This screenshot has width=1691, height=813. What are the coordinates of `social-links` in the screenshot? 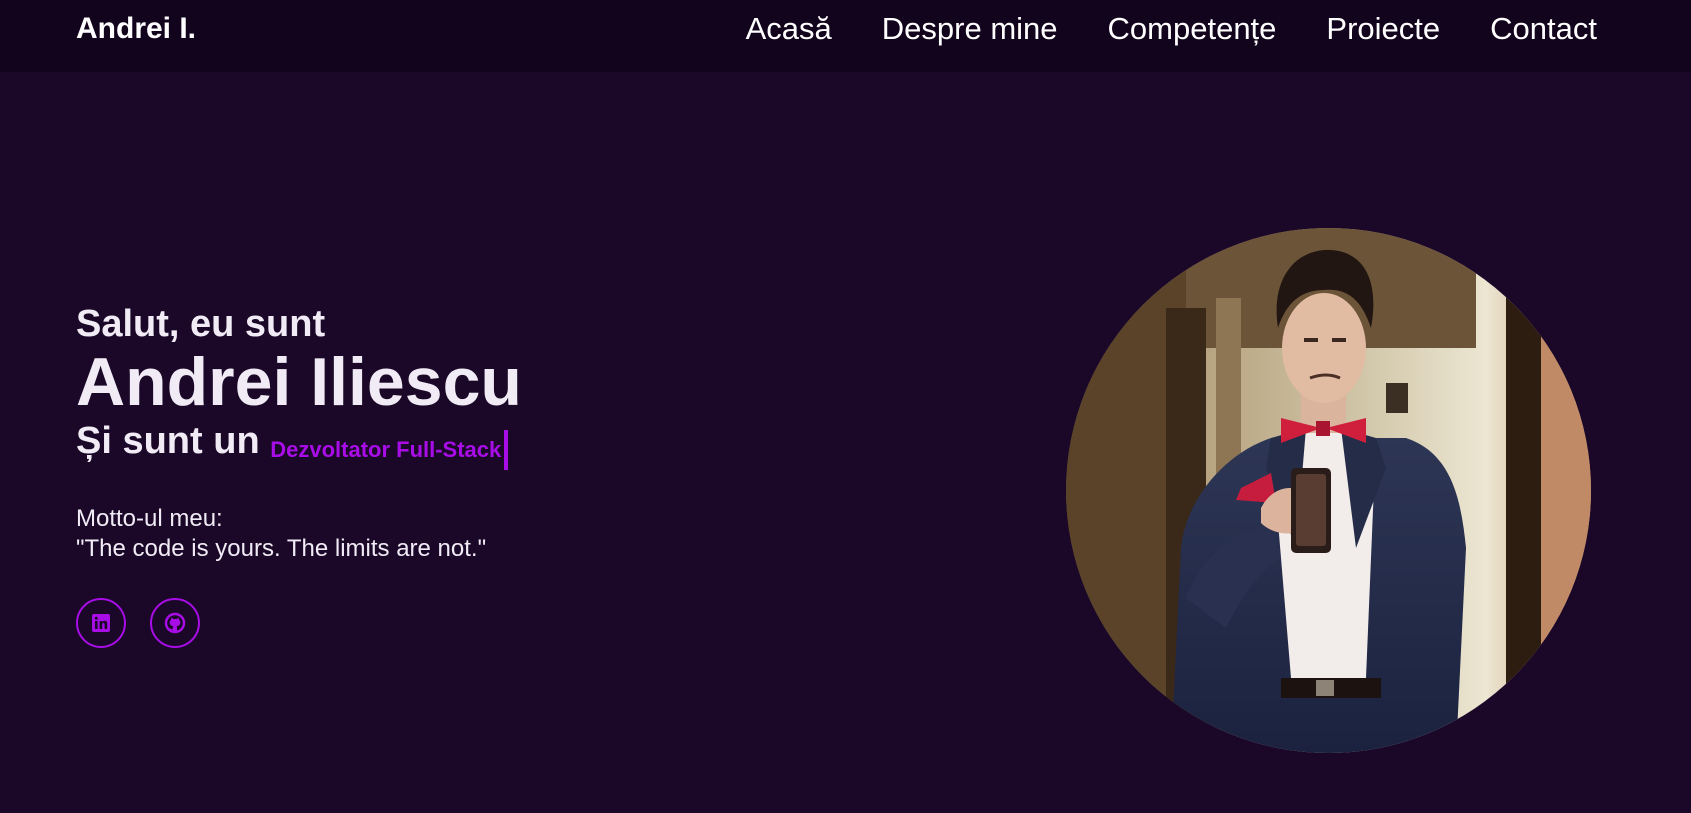 It's located at (138, 623).